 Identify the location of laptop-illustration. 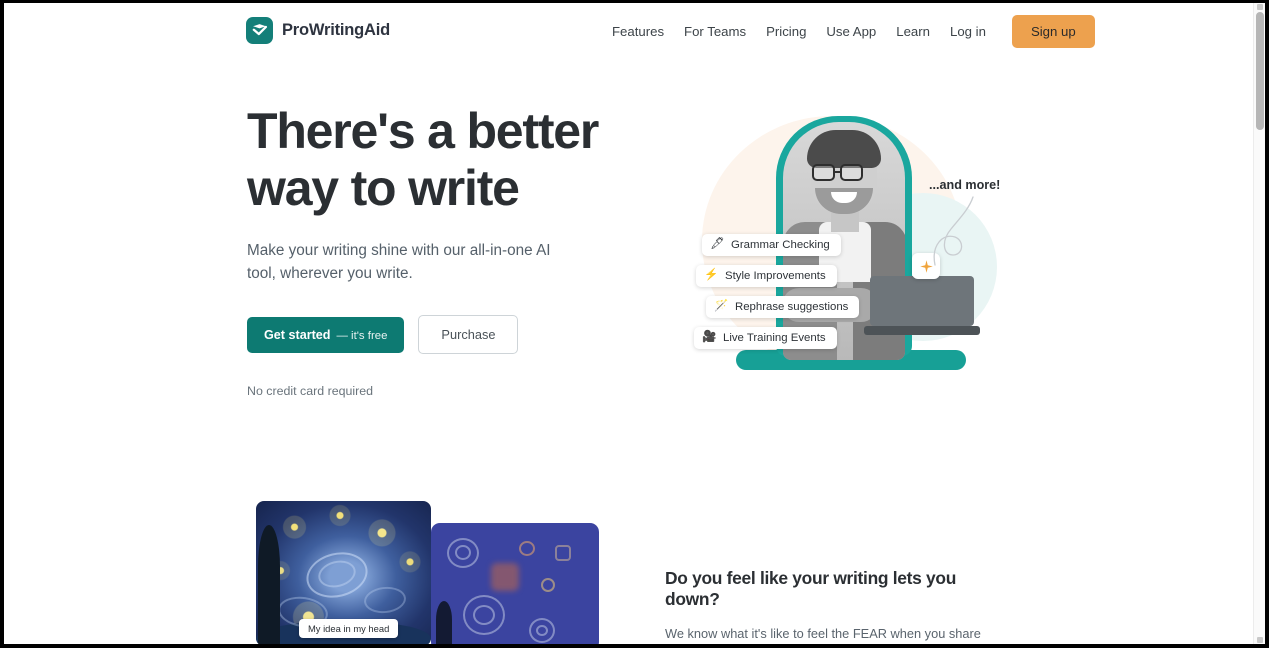
(922, 307).